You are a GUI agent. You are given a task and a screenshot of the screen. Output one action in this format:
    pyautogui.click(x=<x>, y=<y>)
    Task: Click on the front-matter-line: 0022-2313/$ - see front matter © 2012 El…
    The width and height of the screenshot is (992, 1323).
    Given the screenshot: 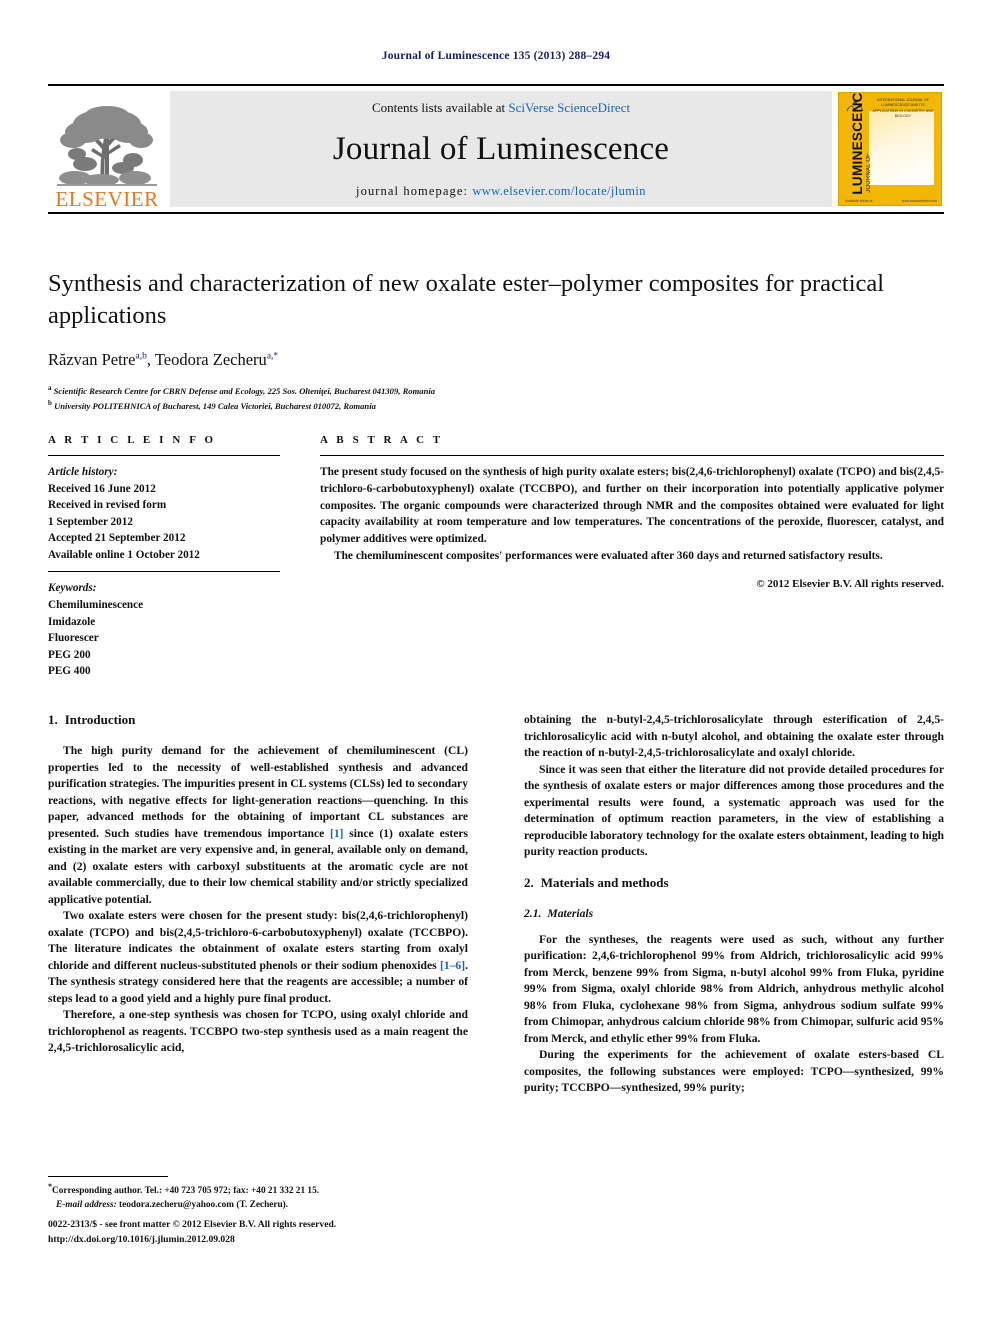 What is the action you would take?
    pyautogui.click(x=192, y=1224)
    